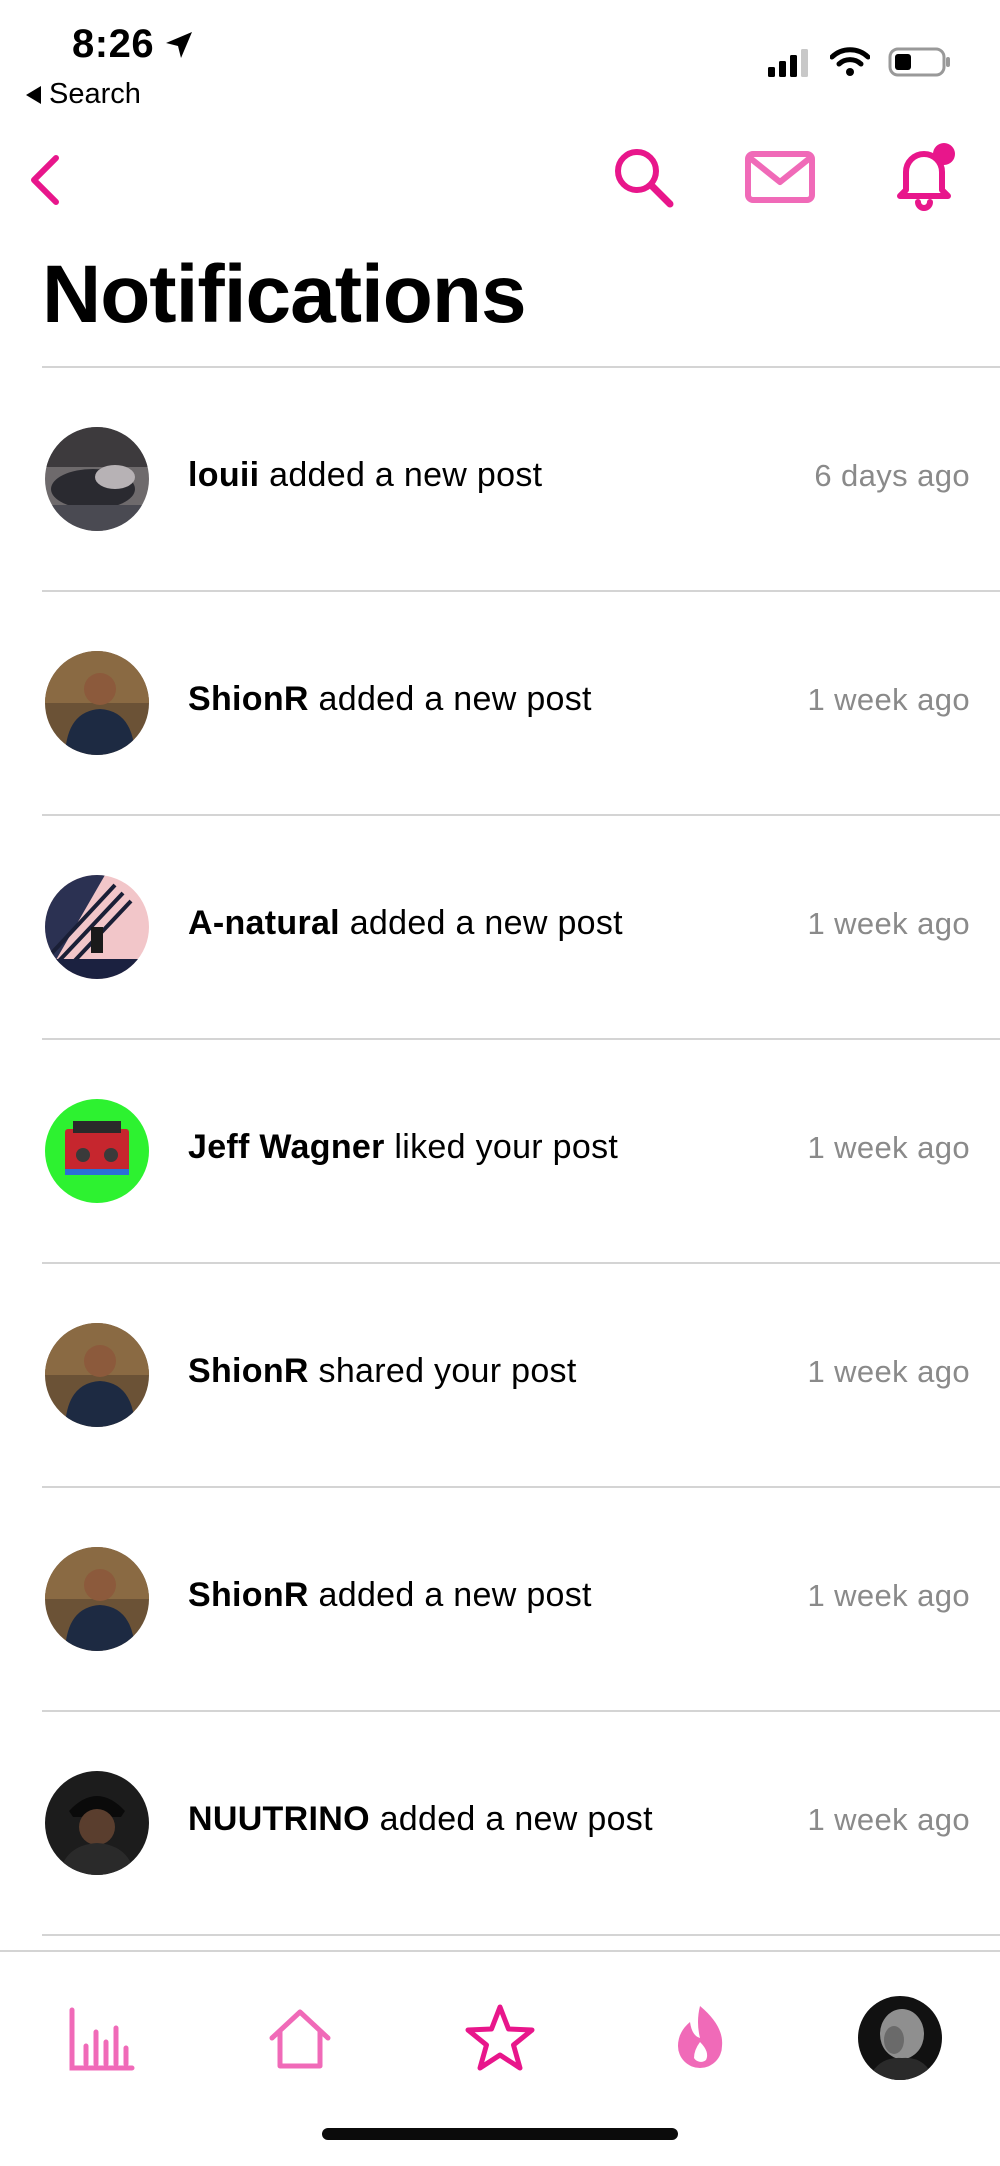 This screenshot has width=1000, height=2166. I want to click on battery-icon, so click(919, 62).